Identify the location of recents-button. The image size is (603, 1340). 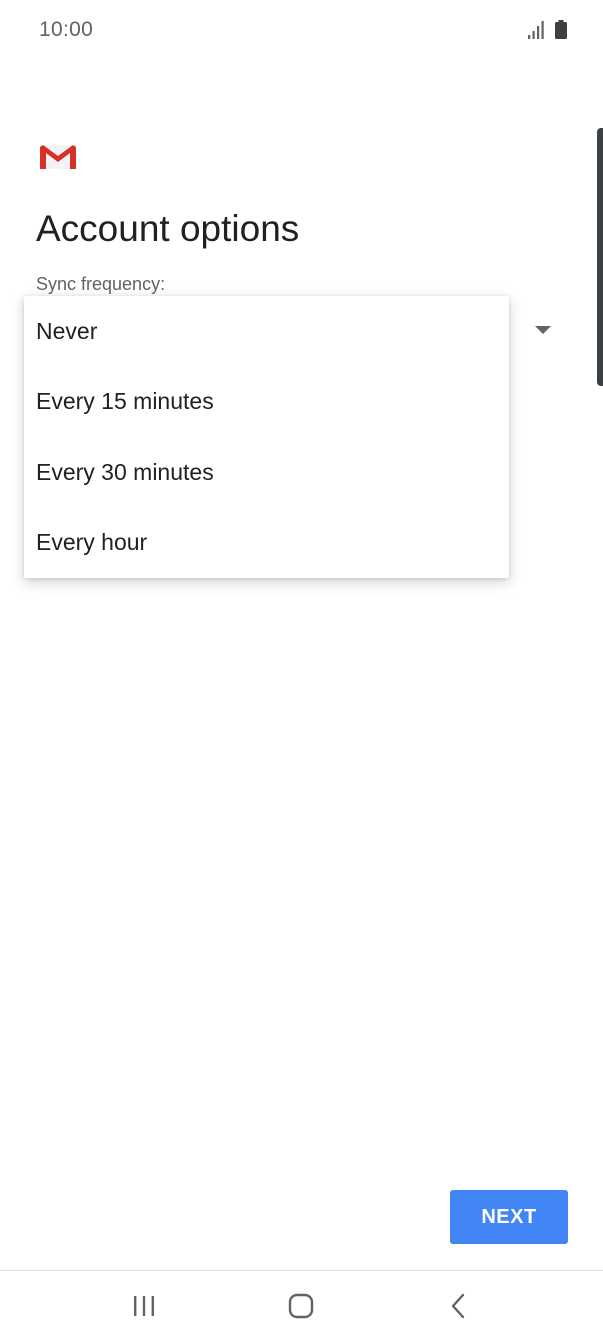
(144, 1306).